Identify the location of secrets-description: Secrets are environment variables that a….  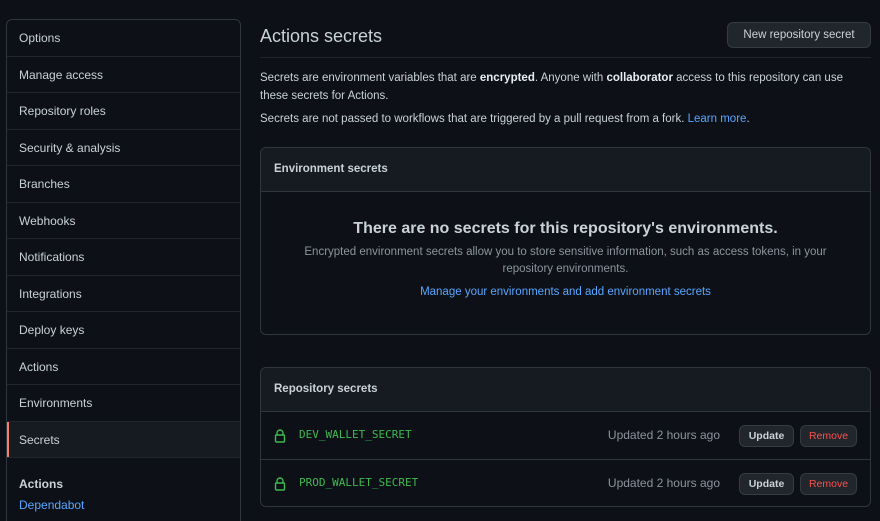
(565, 87).